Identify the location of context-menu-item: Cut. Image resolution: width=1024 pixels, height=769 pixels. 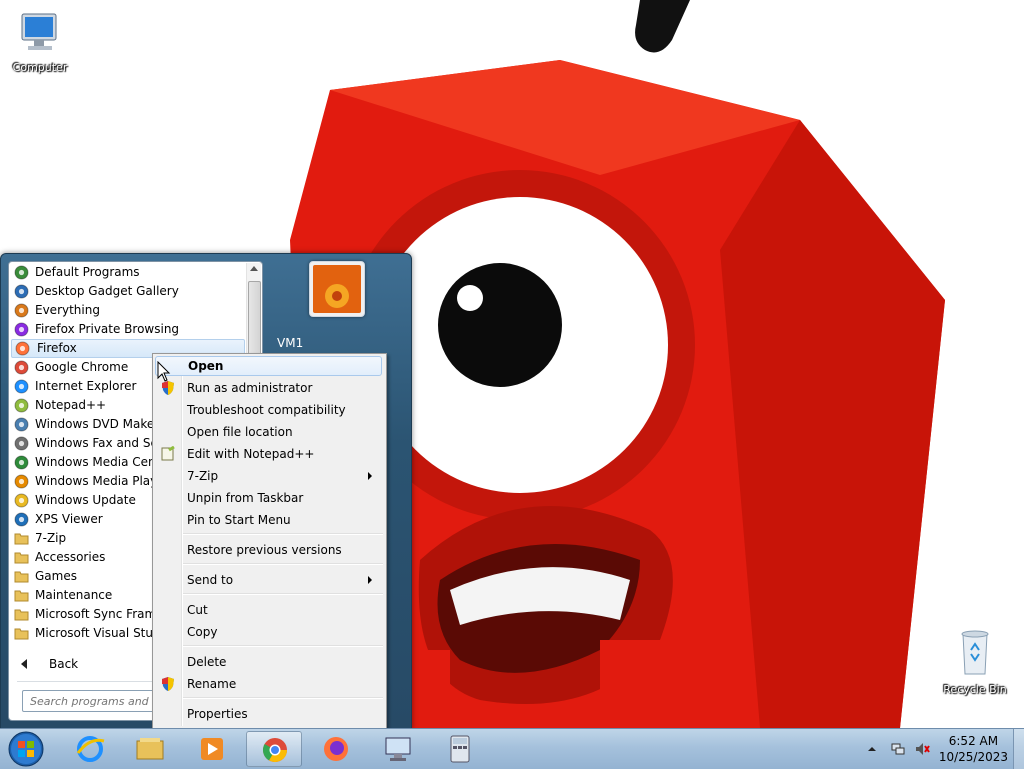
(268, 610).